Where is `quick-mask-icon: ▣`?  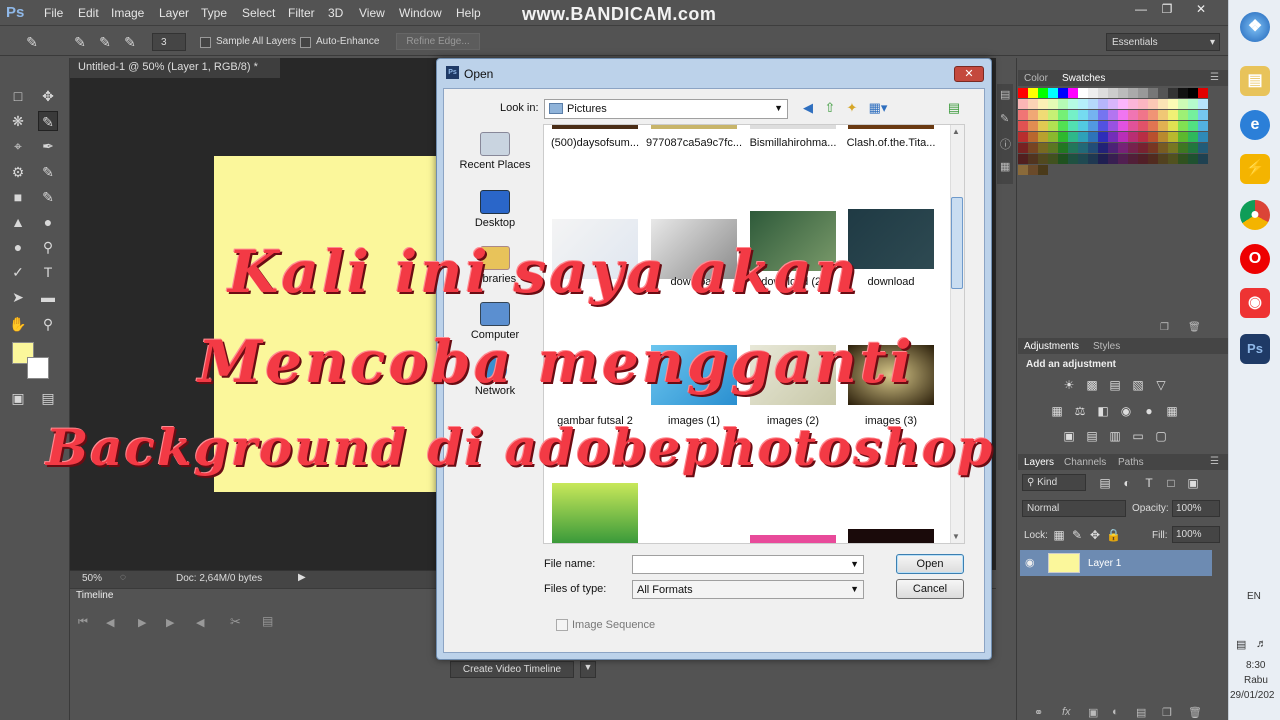 quick-mask-icon: ▣ is located at coordinates (18, 398).